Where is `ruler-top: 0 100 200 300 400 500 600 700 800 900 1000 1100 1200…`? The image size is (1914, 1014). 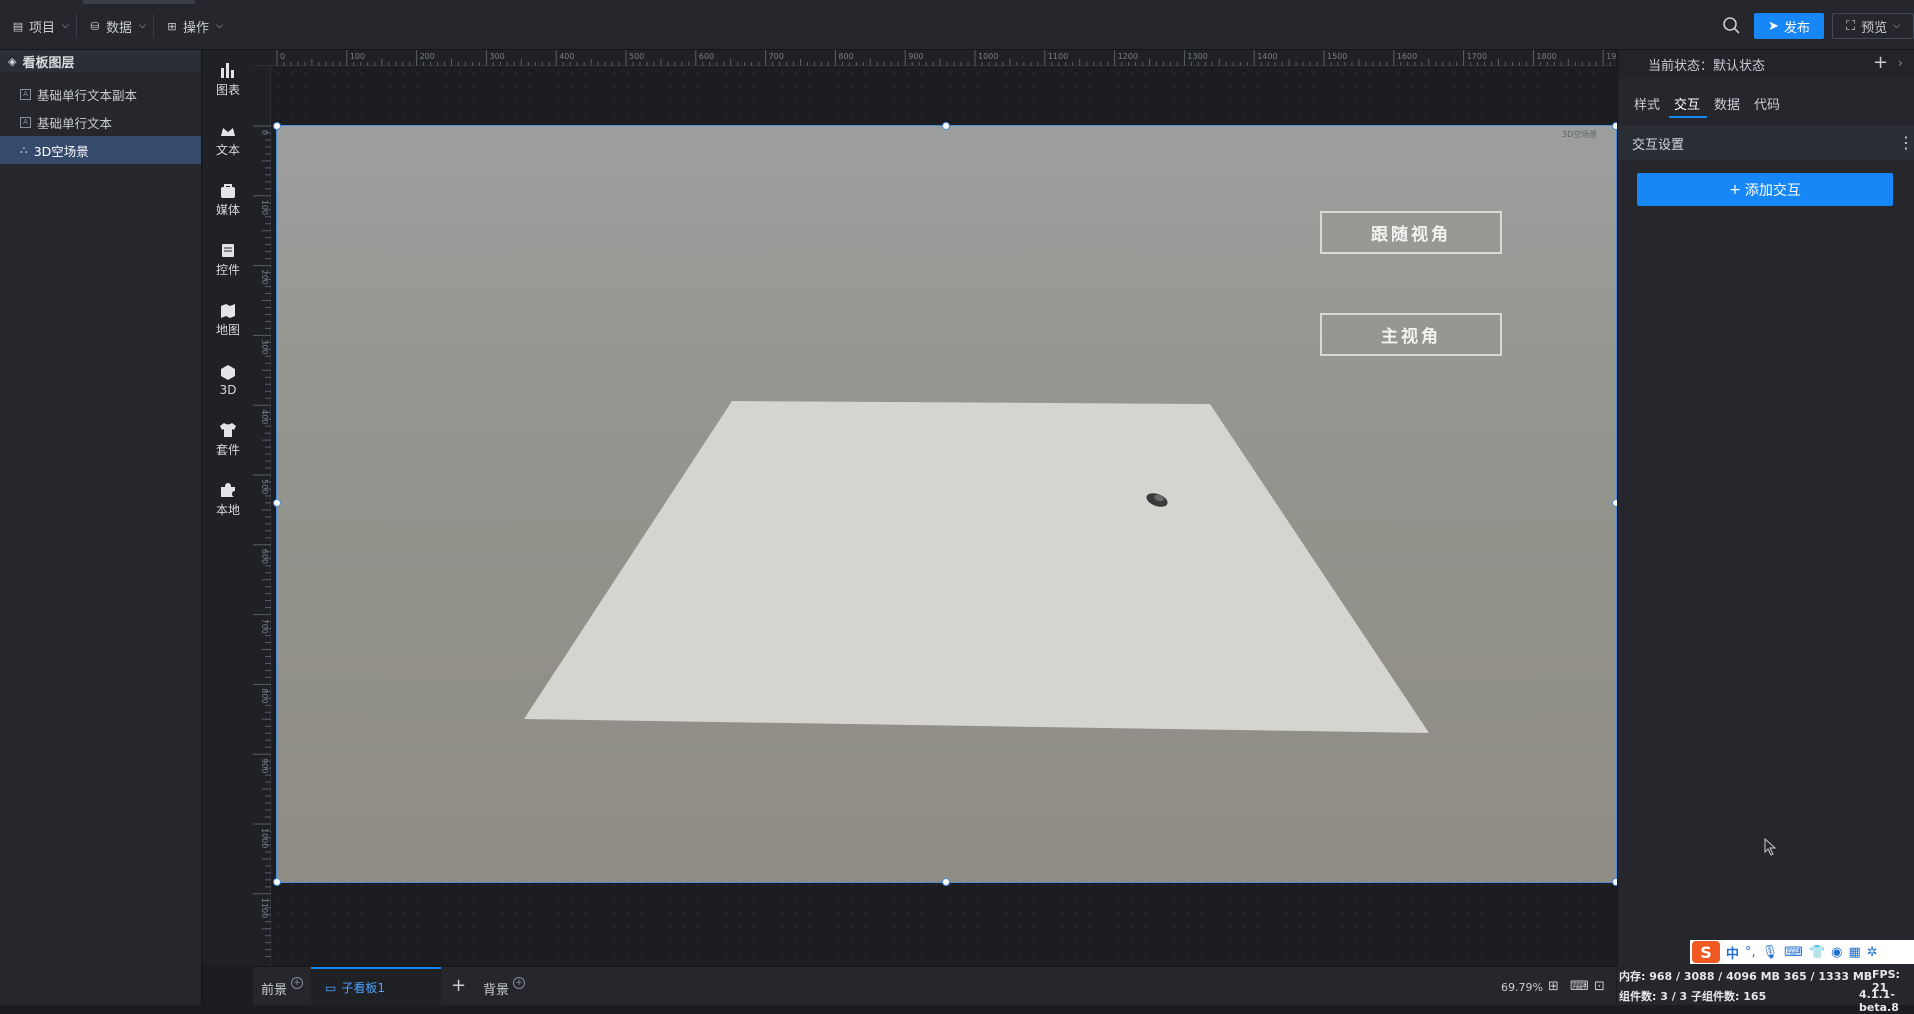 ruler-top: 0 100 200 300 400 500 600 700 800 900 1000 1100 1200… is located at coordinates (934, 58).